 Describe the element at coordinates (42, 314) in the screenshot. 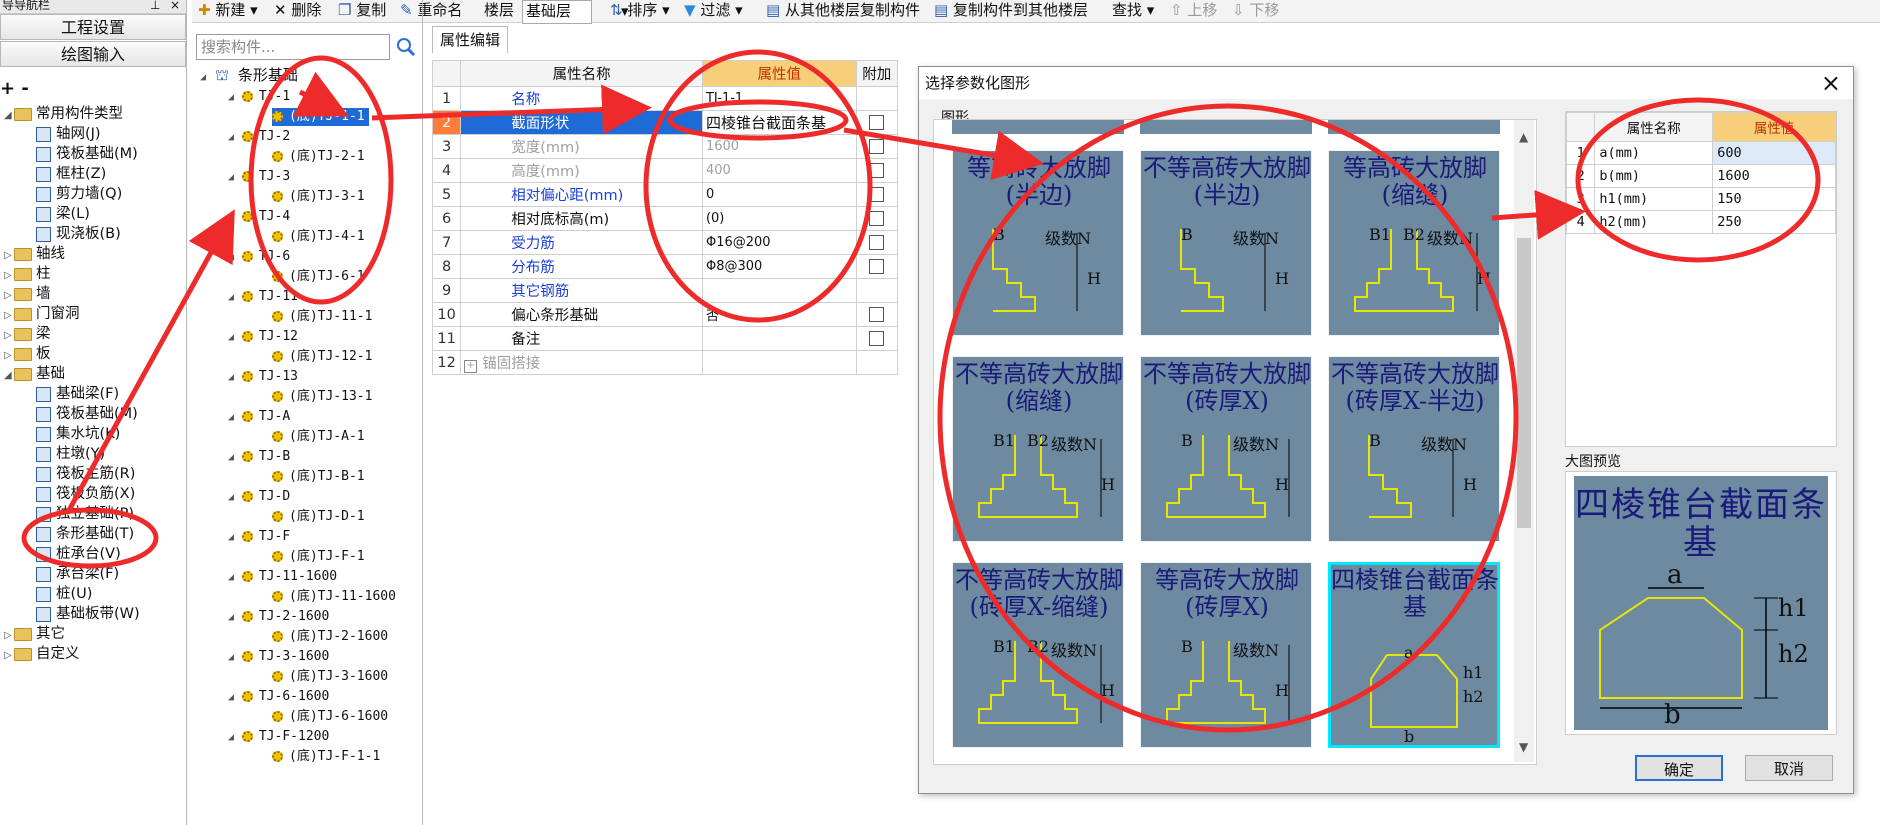

I see `nav-group: ▷ 门窗洞` at that location.